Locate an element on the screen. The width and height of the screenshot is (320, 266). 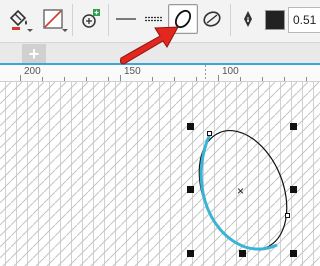
add-color-button is located at coordinates (91, 19).